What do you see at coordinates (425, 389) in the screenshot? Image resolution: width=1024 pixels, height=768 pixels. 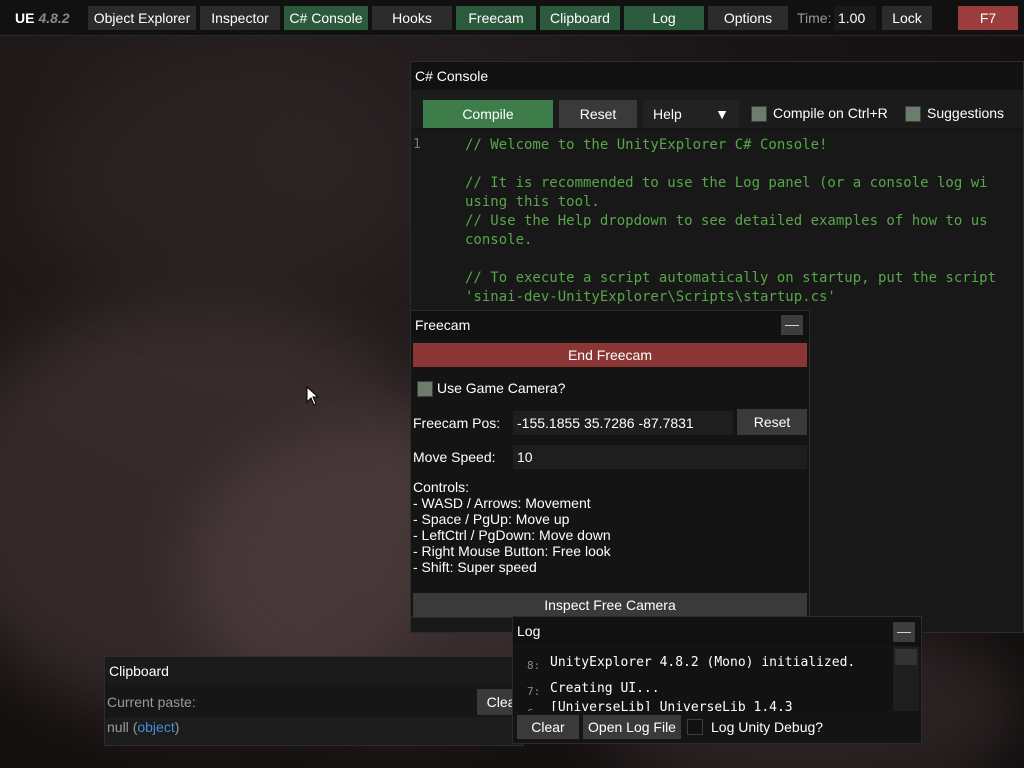 I see `use-game-camera-checkbox` at bounding box center [425, 389].